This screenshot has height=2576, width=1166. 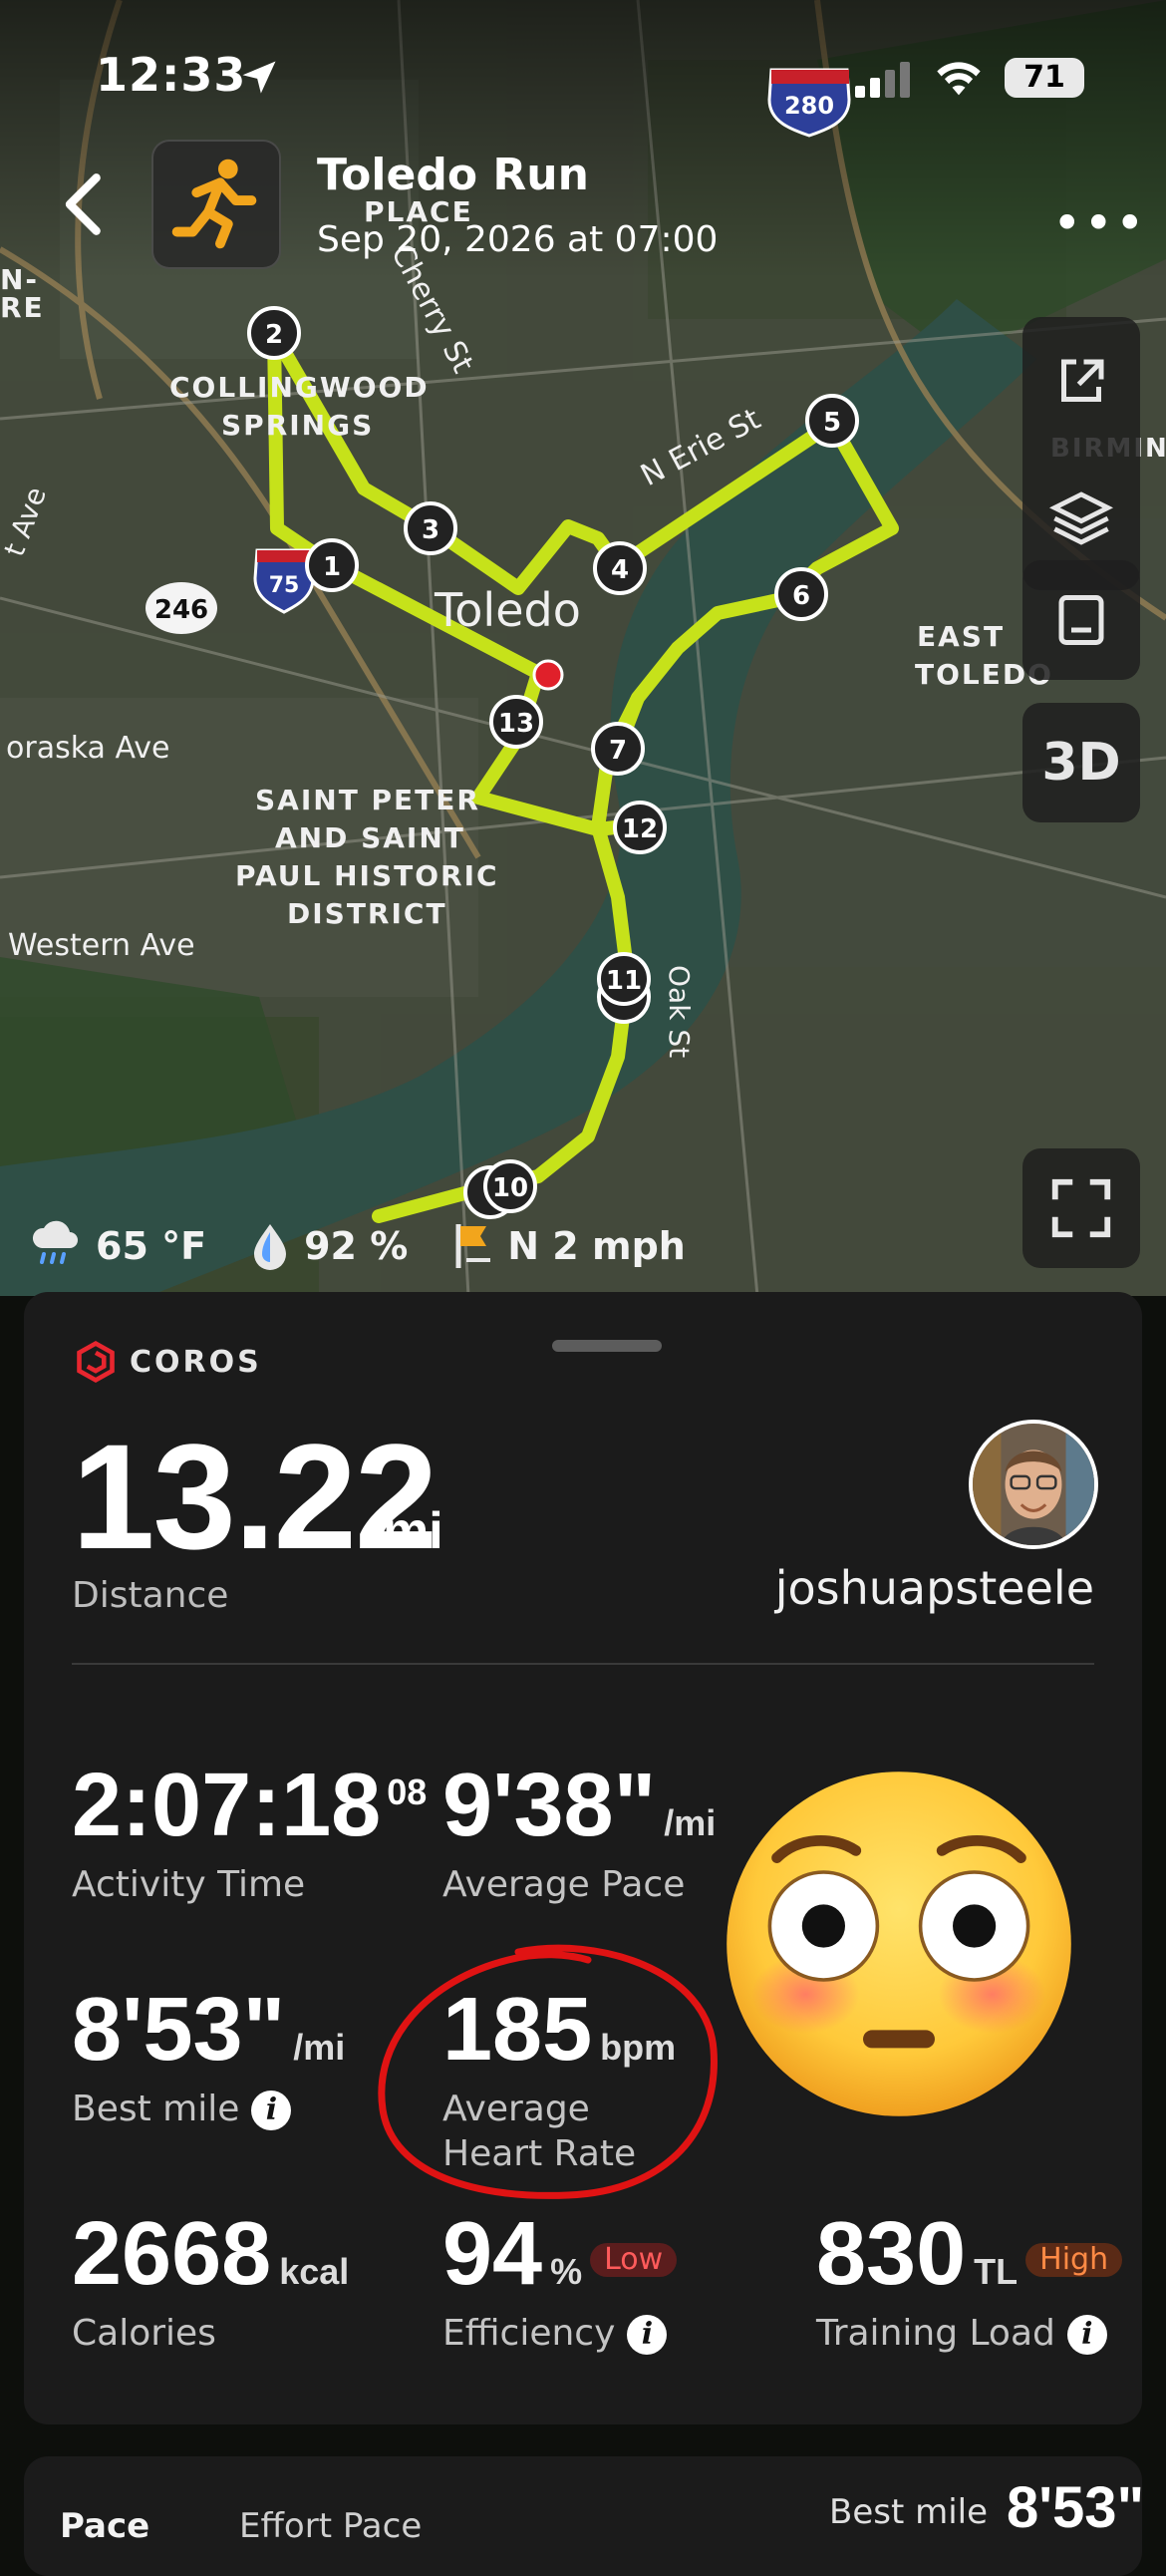 What do you see at coordinates (909, 2512) in the screenshot?
I see `best-mile-summary-label: Best mile` at bounding box center [909, 2512].